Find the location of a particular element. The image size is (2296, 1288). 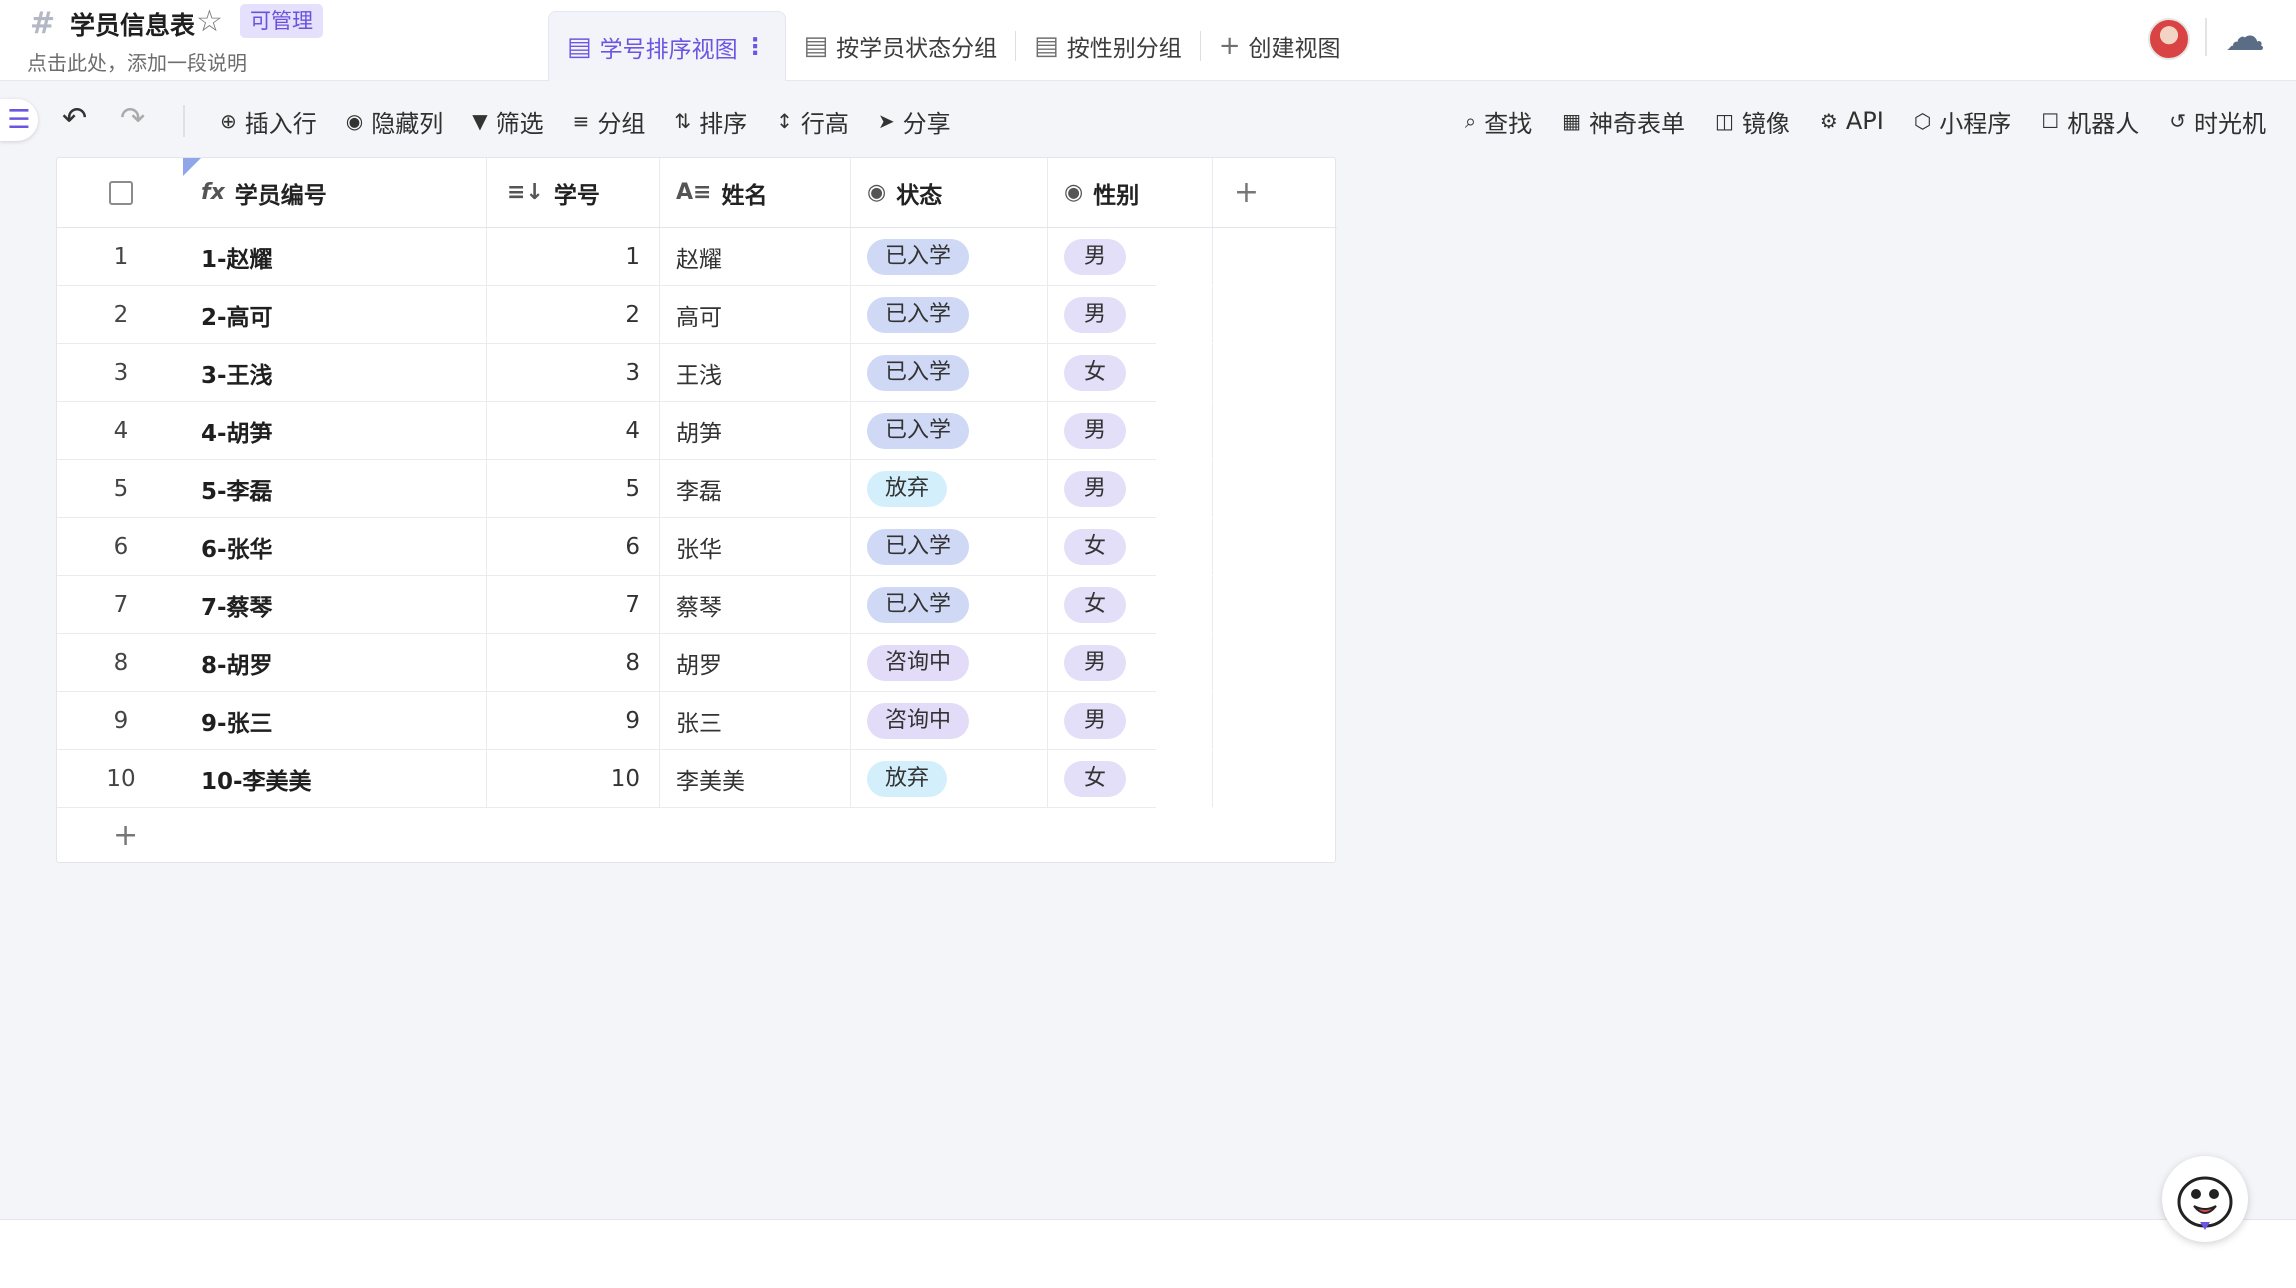

name-cell: 李磊 is located at coordinates (755, 488).